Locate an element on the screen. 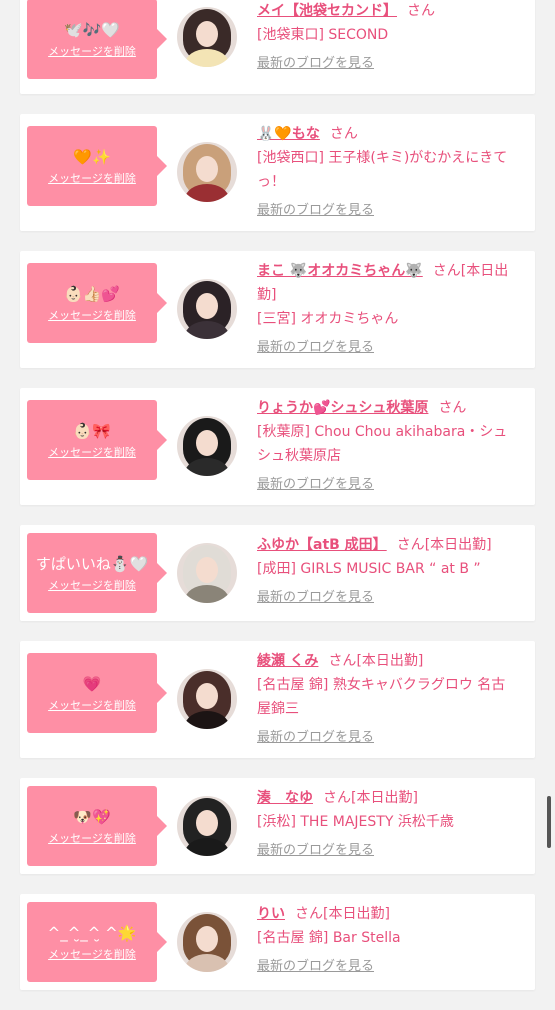 The height and width of the screenshot is (1010, 555). message-bubble: ^_^̮_^̮ ^🌟 メッセージを削除 is located at coordinates (97, 942).